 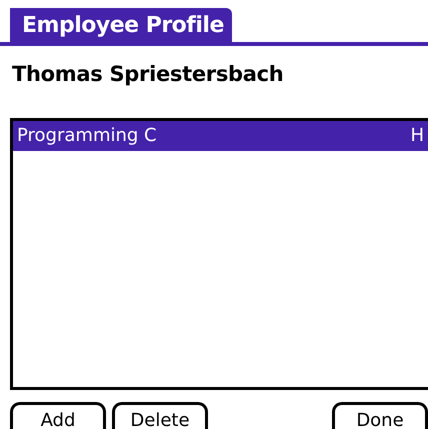 I want to click on window-title: Employee Profile, so click(x=121, y=25).